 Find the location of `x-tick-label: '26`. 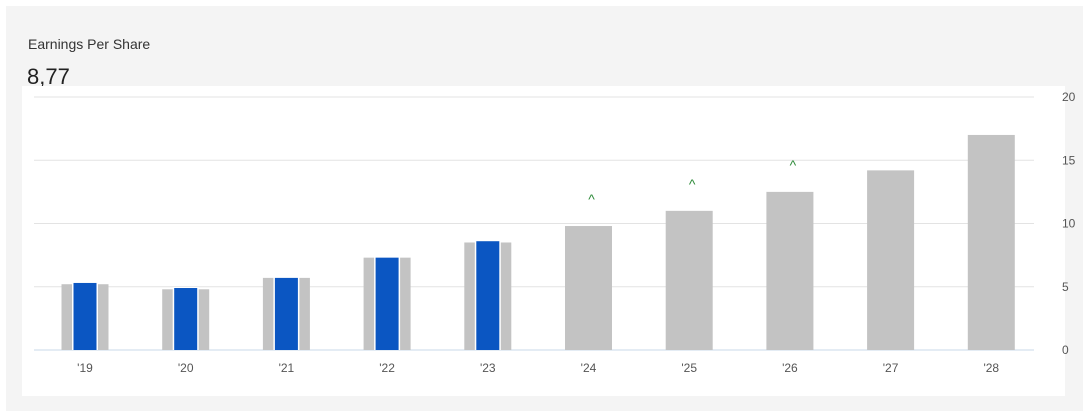

x-tick-label: '26 is located at coordinates (790, 368).